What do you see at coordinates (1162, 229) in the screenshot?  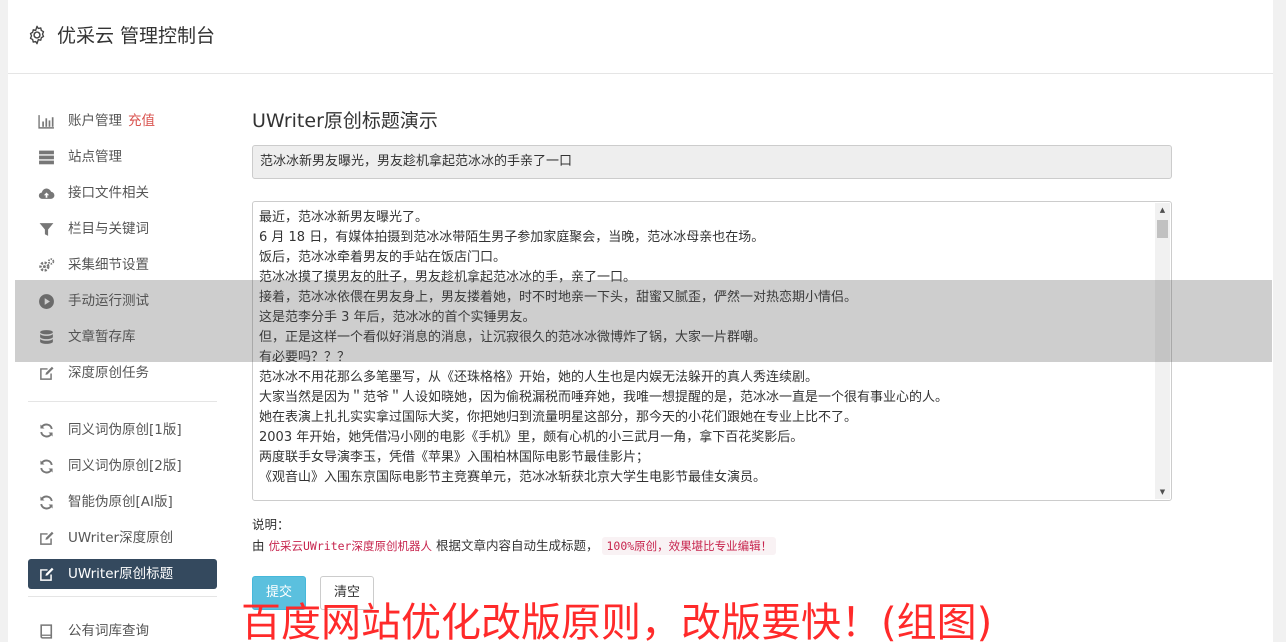 I see `scrollbar-thumb` at bounding box center [1162, 229].